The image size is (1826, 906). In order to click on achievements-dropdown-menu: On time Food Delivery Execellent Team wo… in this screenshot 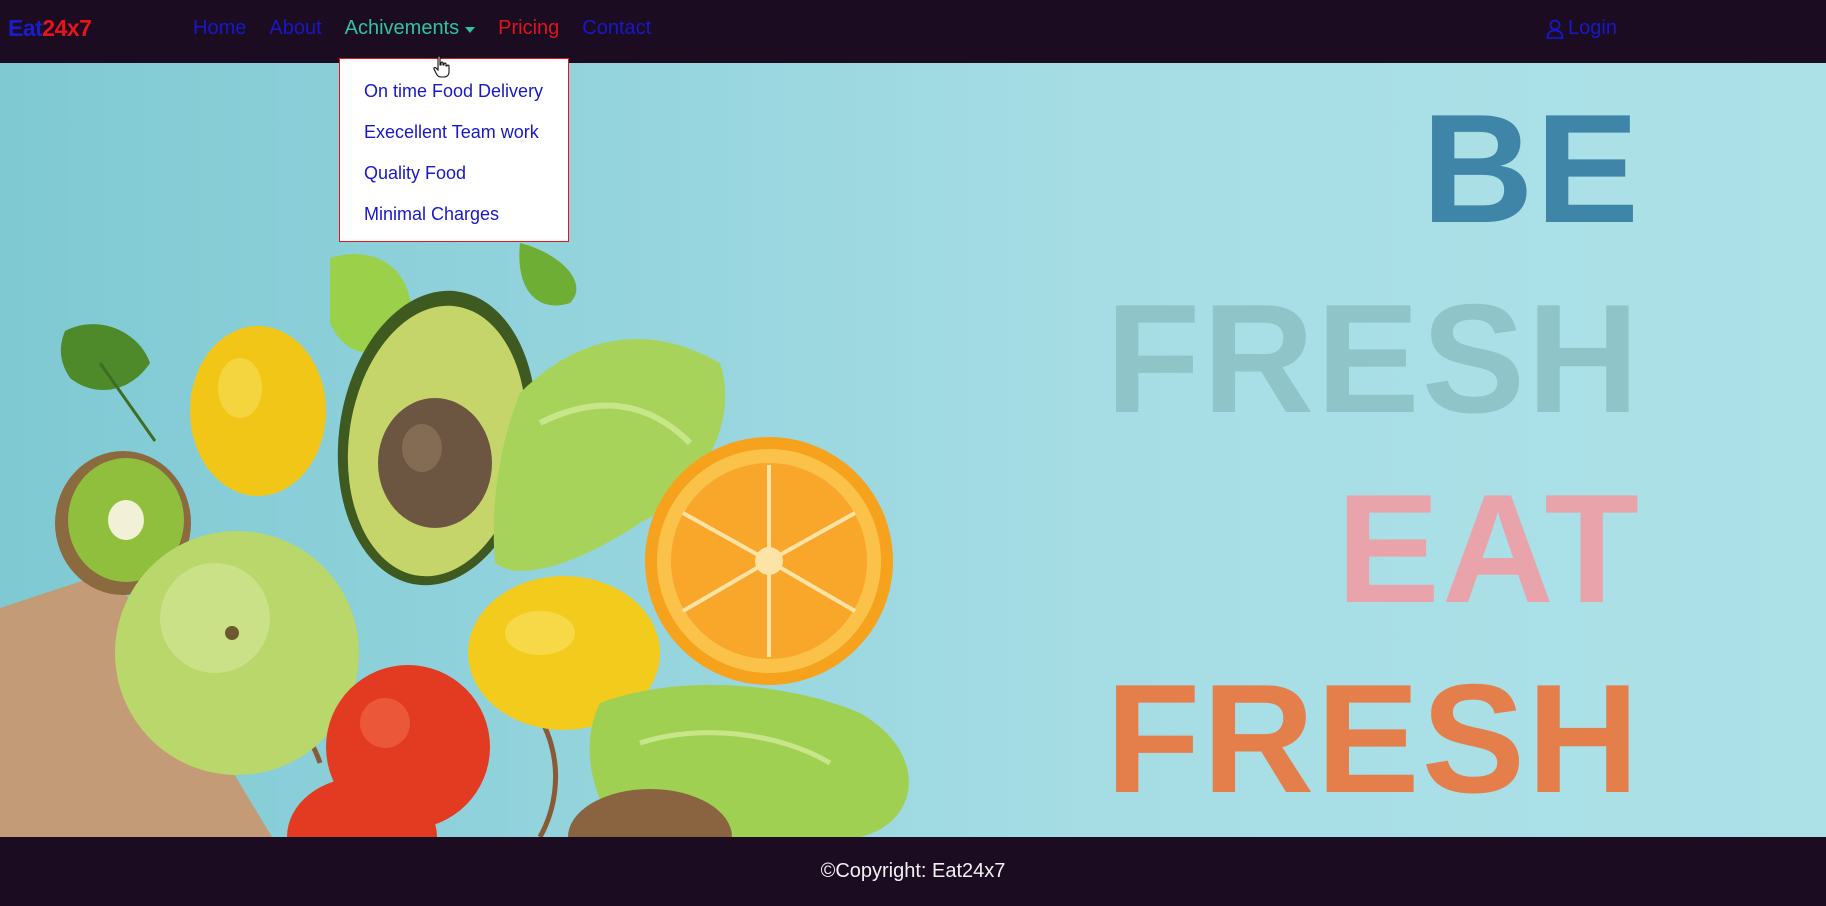, I will do `click(454, 150)`.